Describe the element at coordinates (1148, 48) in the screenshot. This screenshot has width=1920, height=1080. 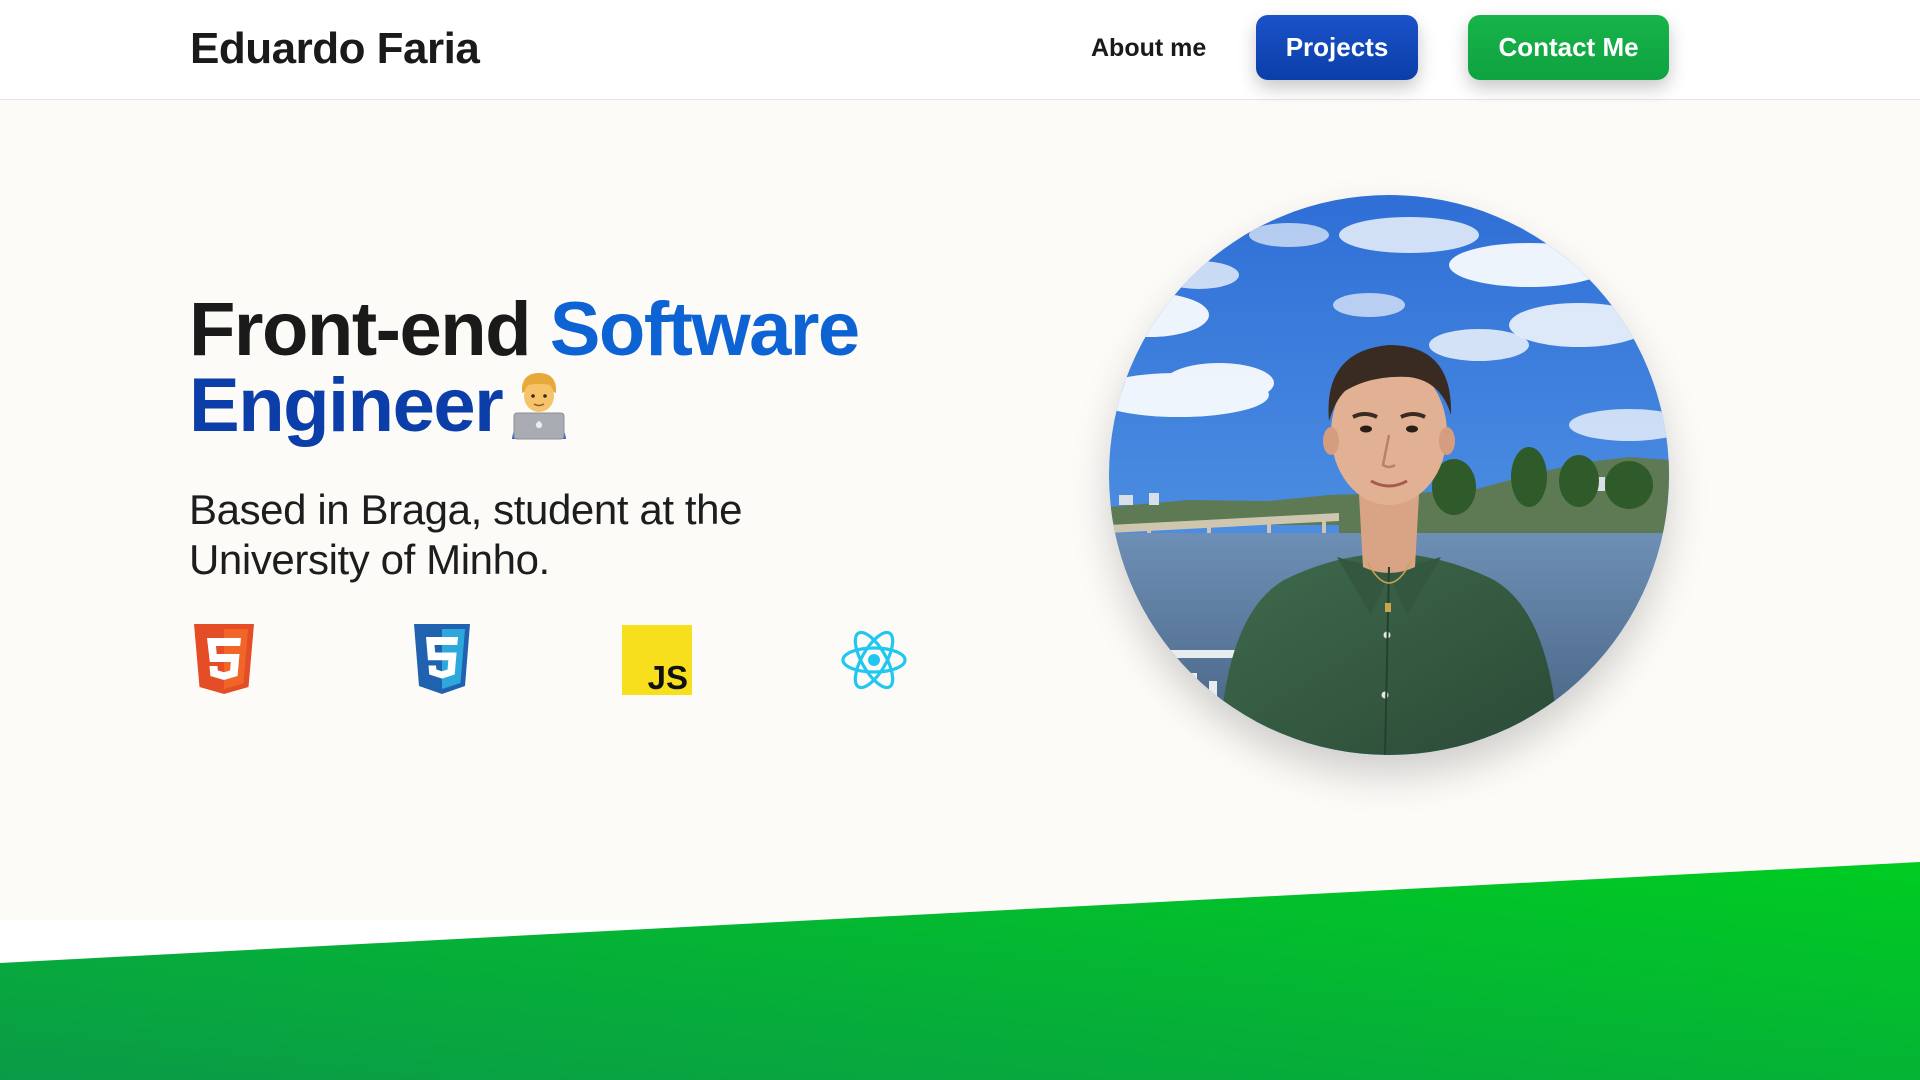
I see `nav-about-link: About me` at that location.